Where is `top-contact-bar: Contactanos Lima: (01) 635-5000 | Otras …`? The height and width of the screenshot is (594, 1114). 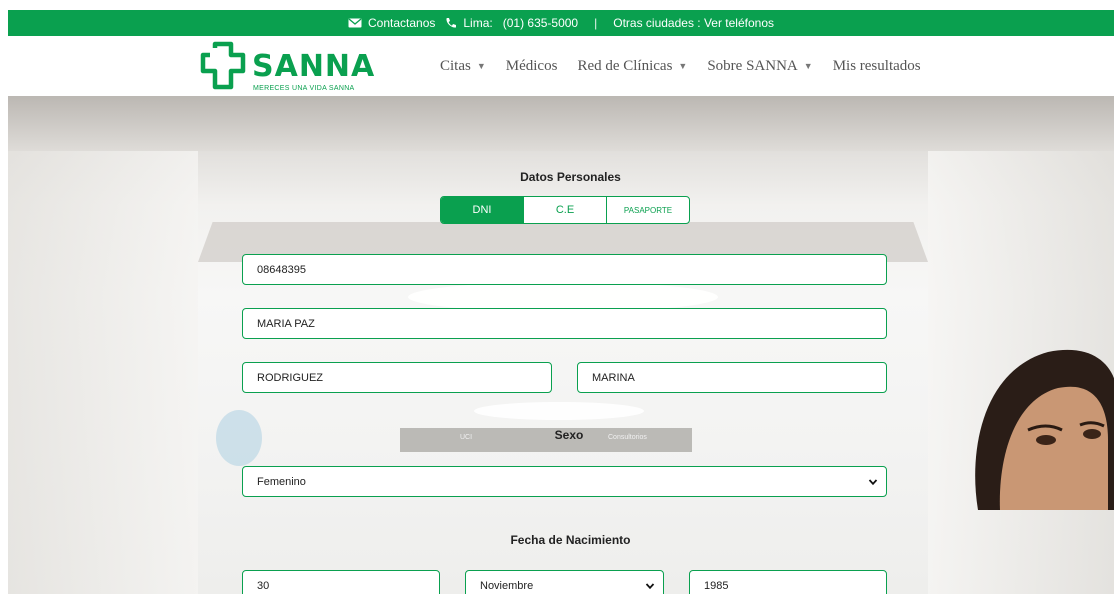
top-contact-bar: Contactanos Lima: (01) 635-5000 | Otras … is located at coordinates (561, 23).